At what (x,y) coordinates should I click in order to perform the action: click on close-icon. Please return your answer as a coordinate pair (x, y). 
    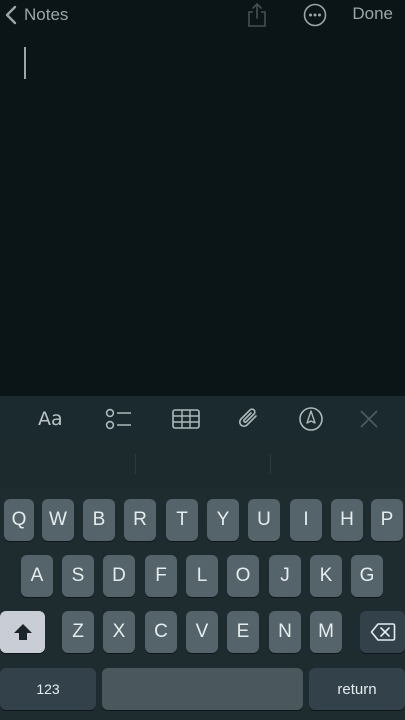
    Looking at the image, I should click on (369, 419).